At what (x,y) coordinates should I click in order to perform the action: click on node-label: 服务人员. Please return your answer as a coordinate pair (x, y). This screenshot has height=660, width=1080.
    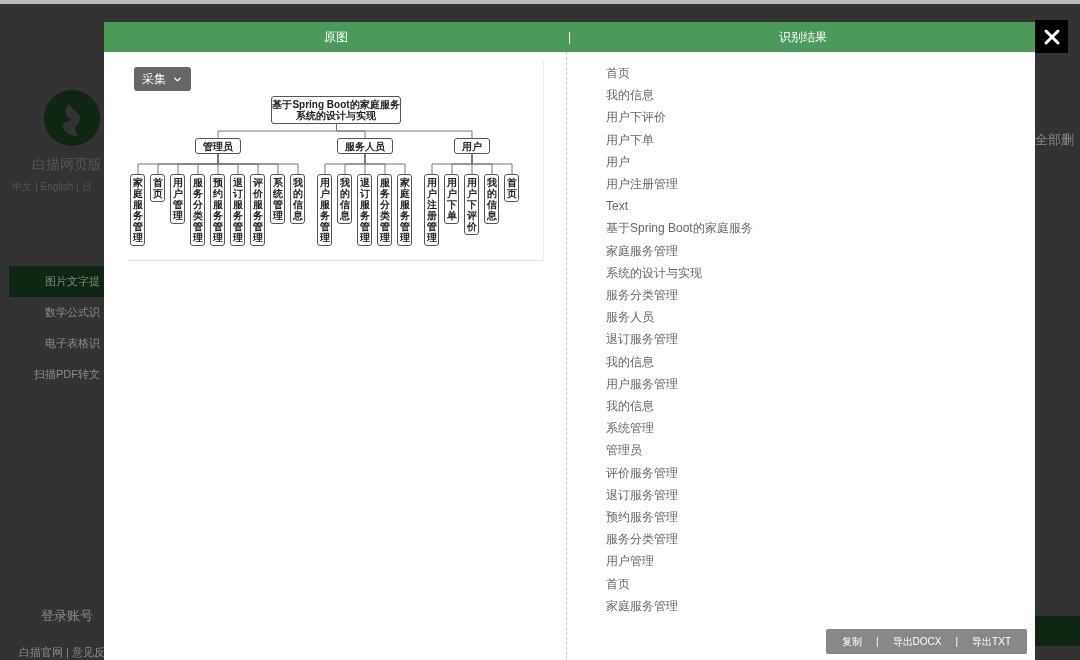
    Looking at the image, I should click on (364, 146).